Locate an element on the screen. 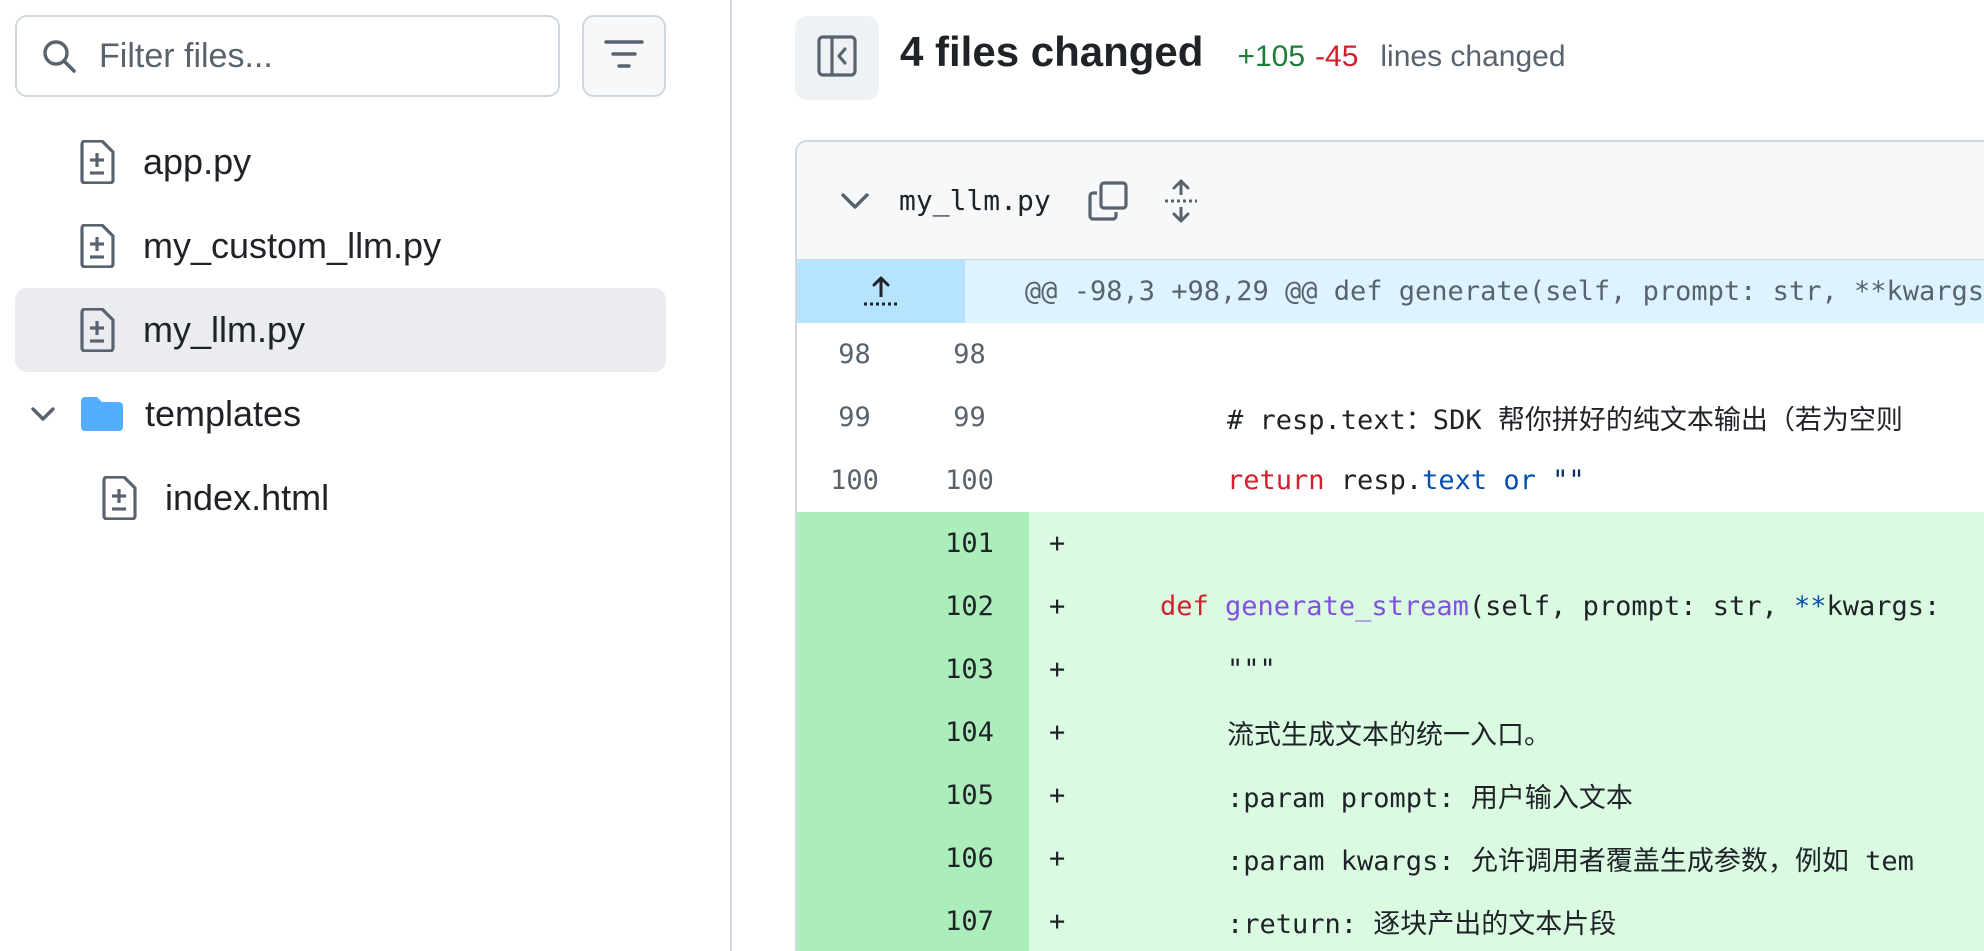  expand-vertical-icon is located at coordinates (1180, 200).